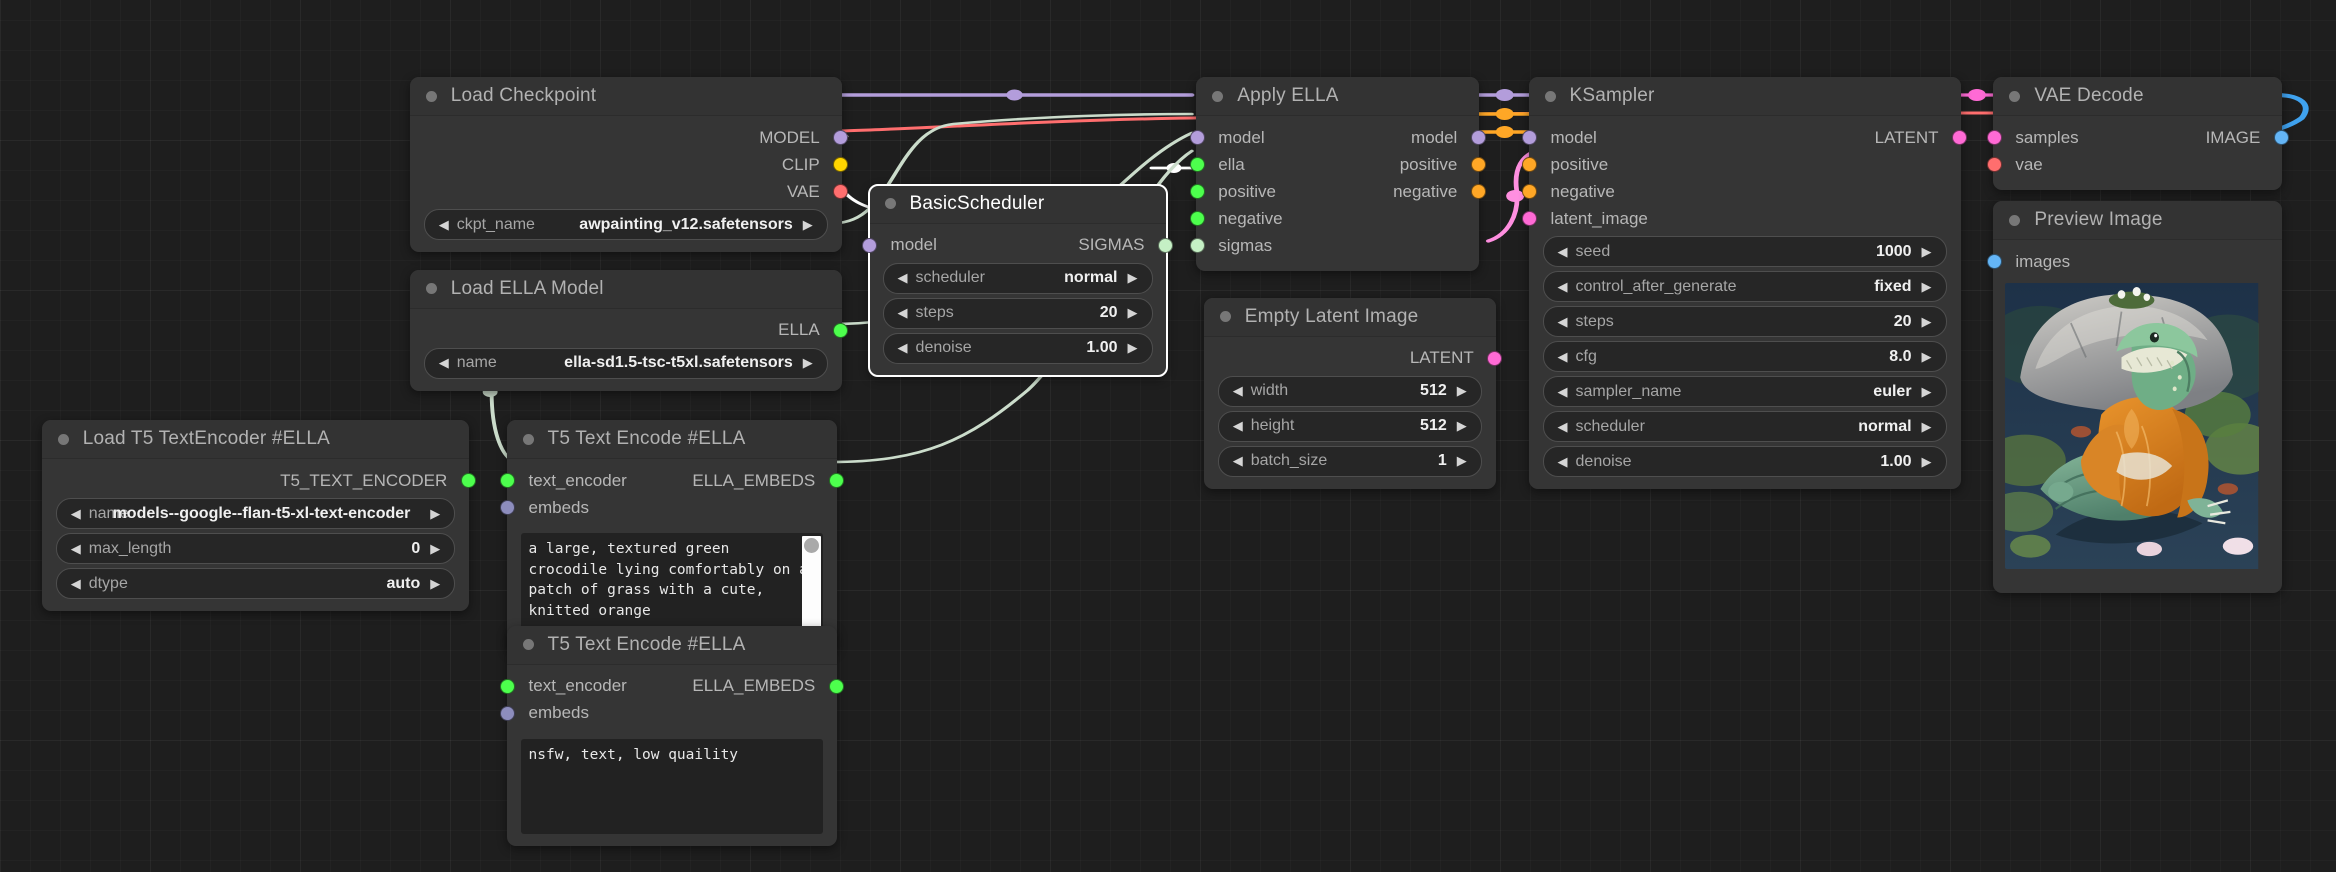  Describe the element at coordinates (1994, 262) in the screenshot. I see `input-slot-images` at that location.